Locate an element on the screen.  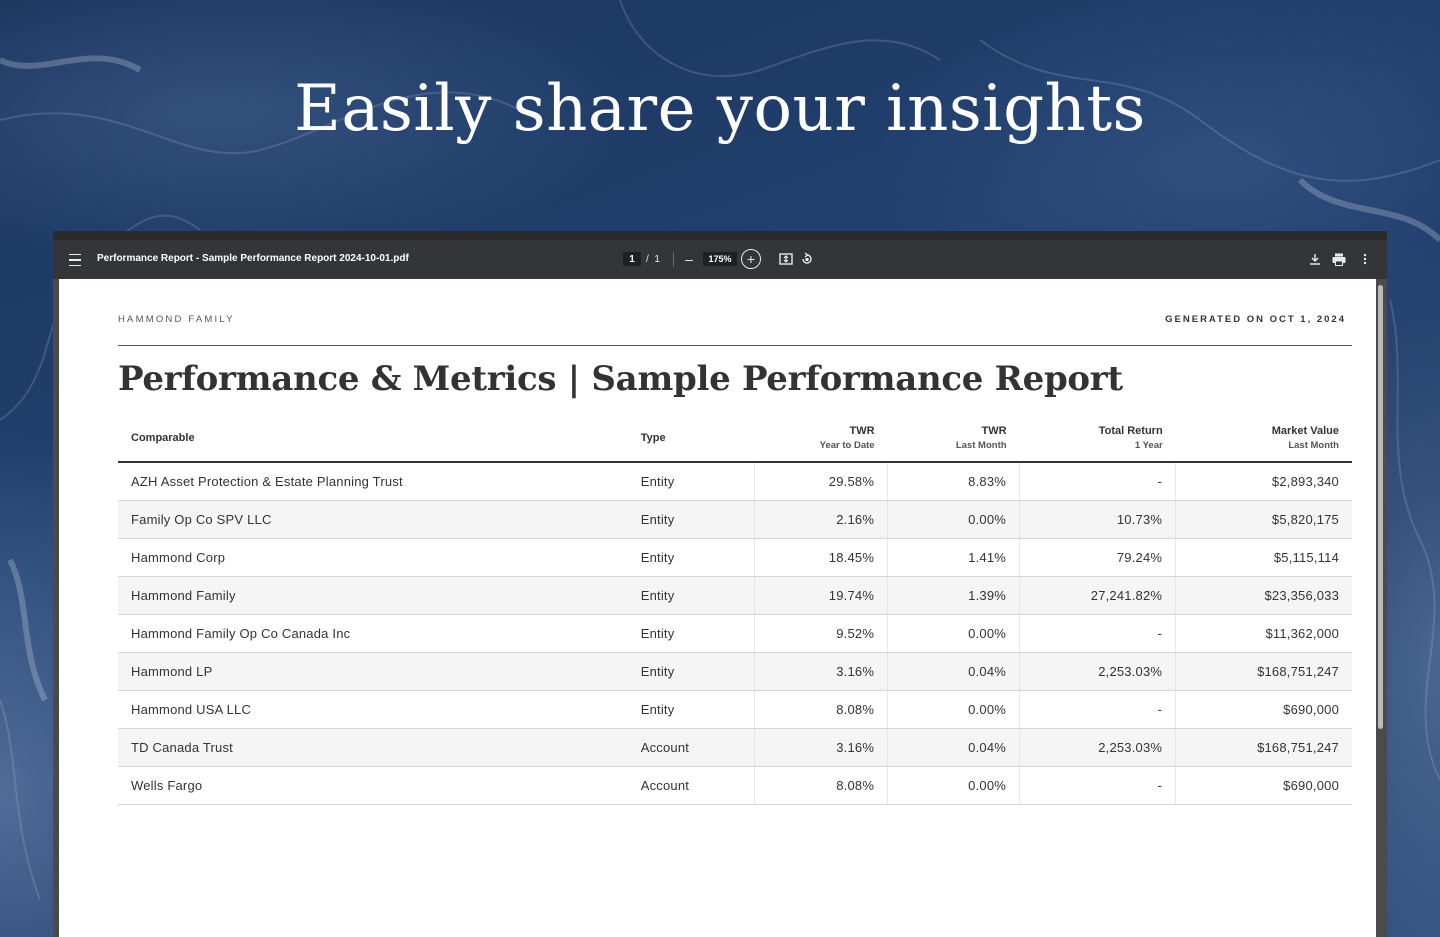
column-header-twr-ytd: TWR Year to Date is located at coordinates (821, 439).